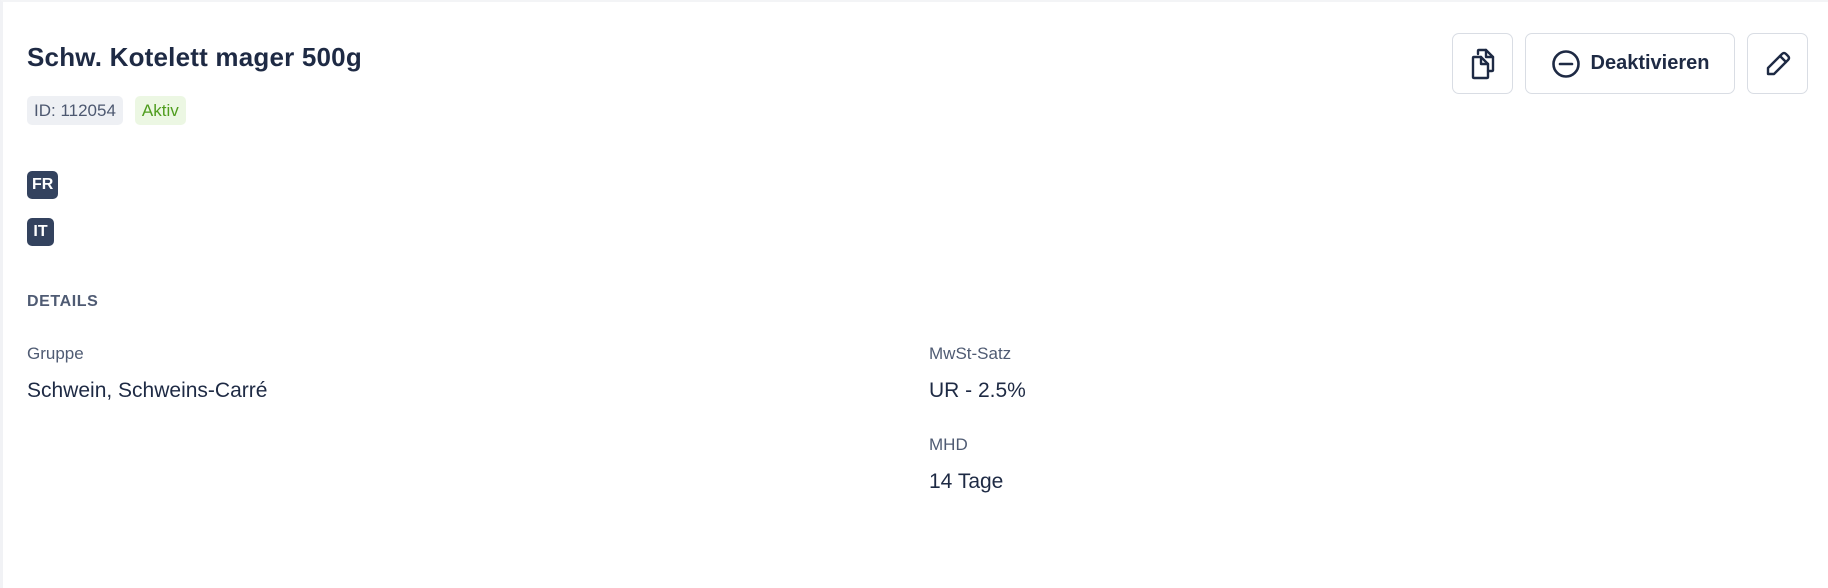 This screenshot has height=588, width=1828. What do you see at coordinates (43, 185) in the screenshot?
I see `language-badge-fr: FR` at bounding box center [43, 185].